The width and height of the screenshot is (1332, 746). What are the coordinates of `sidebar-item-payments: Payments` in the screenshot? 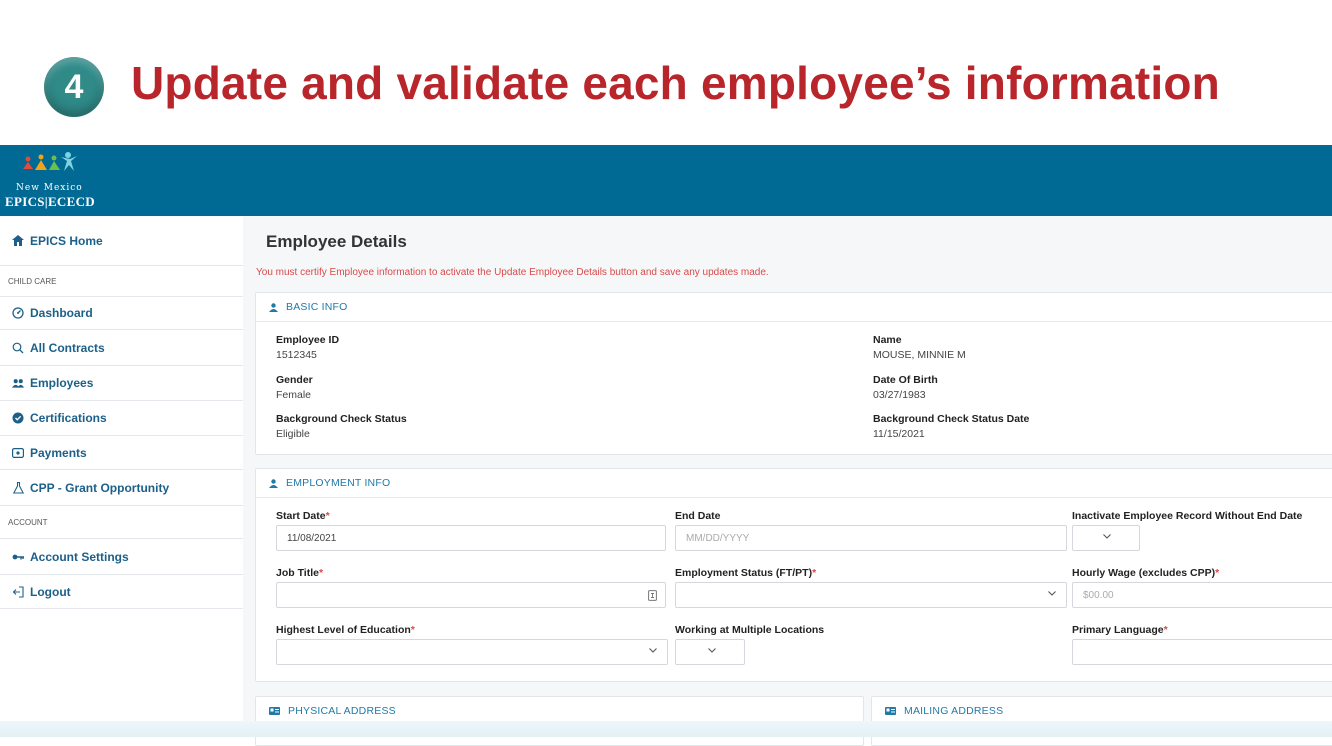 It's located at (121, 453).